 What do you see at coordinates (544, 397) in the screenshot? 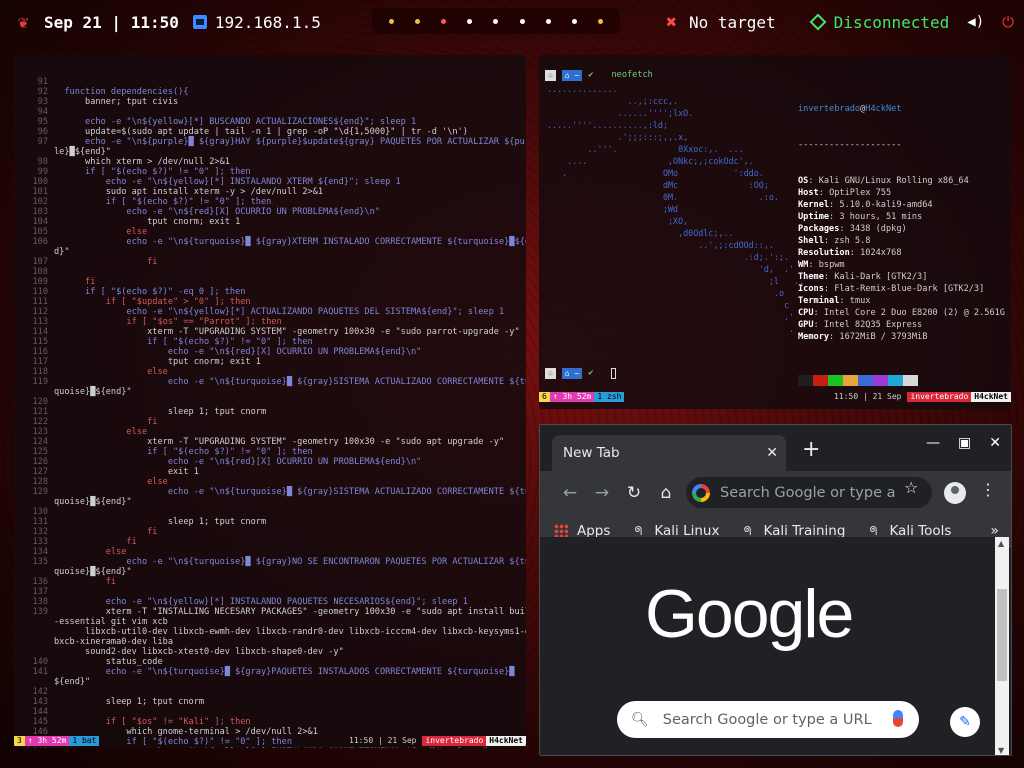
I see `tmux-window: 6` at bounding box center [544, 397].